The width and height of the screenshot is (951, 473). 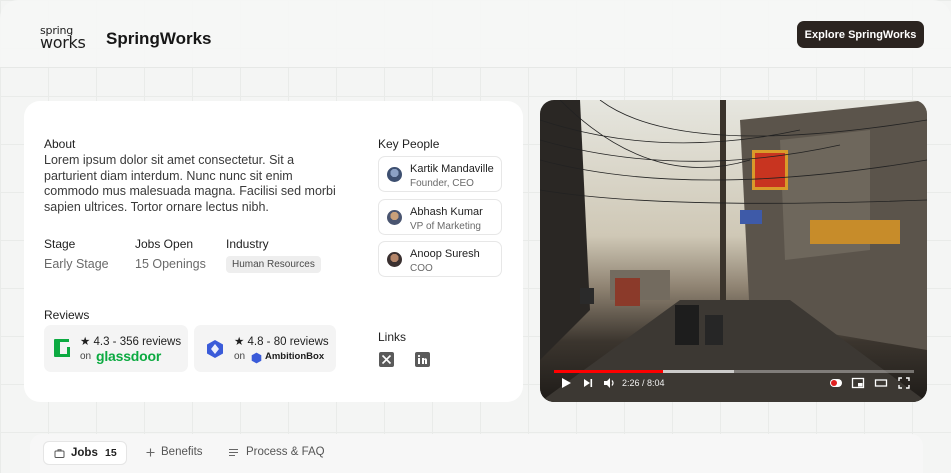 What do you see at coordinates (63, 42) in the screenshot?
I see `logo-line-2: works` at bounding box center [63, 42].